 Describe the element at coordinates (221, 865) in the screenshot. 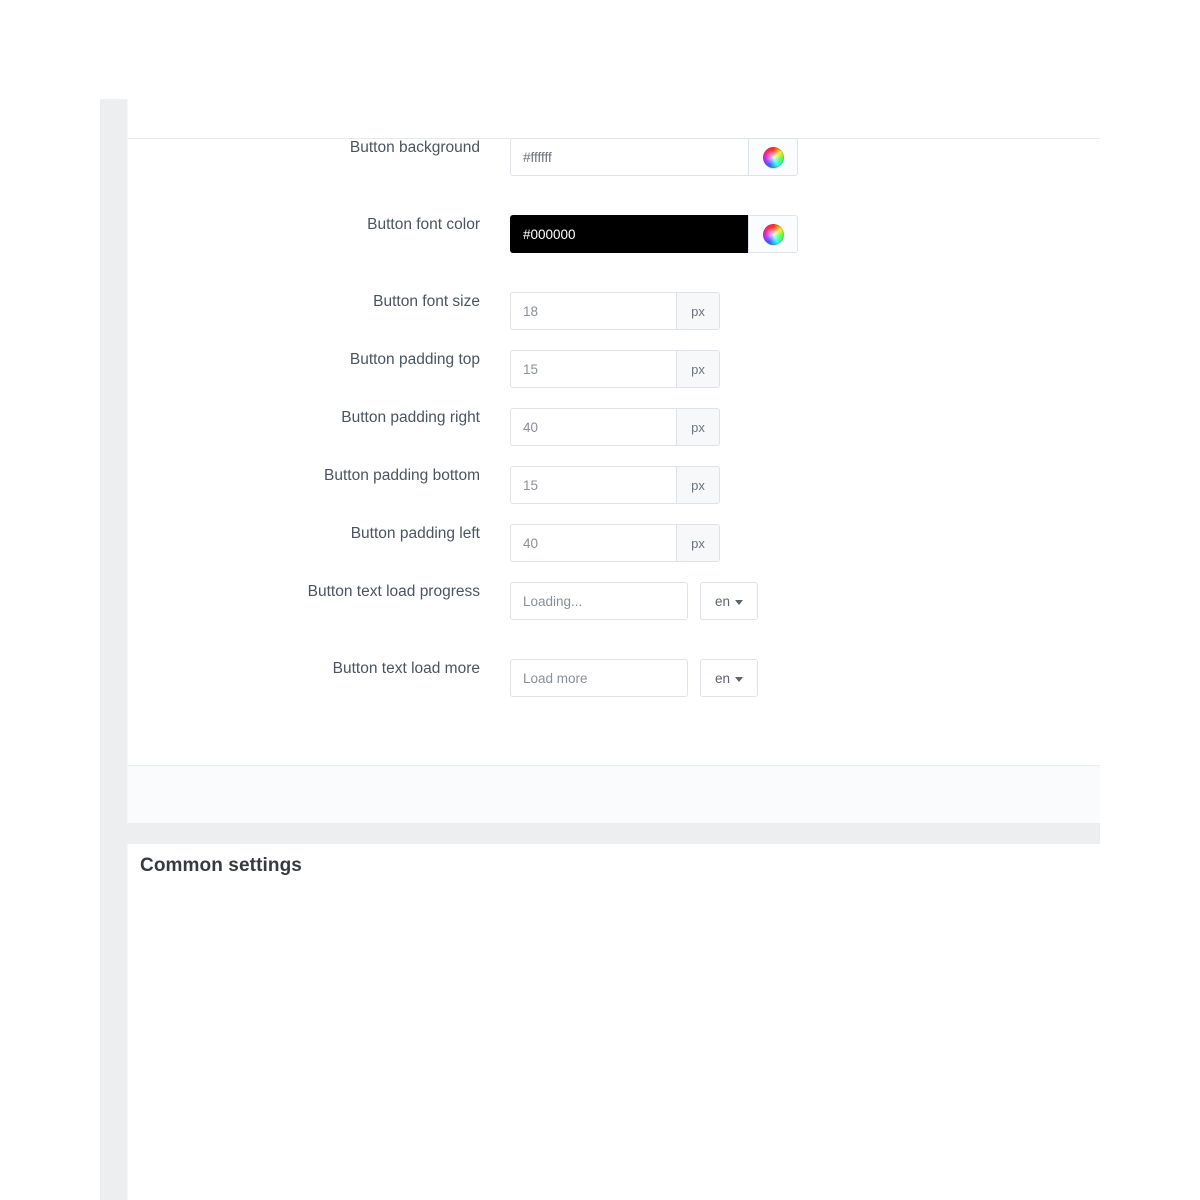

I see `common-settings-title: Common settings` at that location.